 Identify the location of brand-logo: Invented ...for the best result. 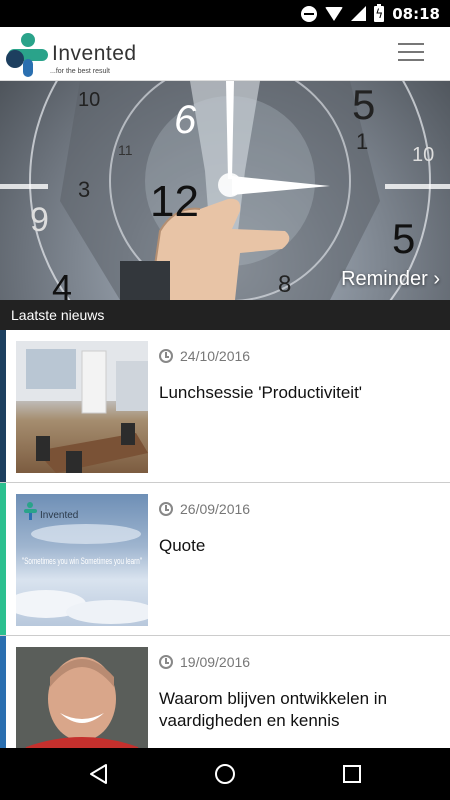
(71, 55).